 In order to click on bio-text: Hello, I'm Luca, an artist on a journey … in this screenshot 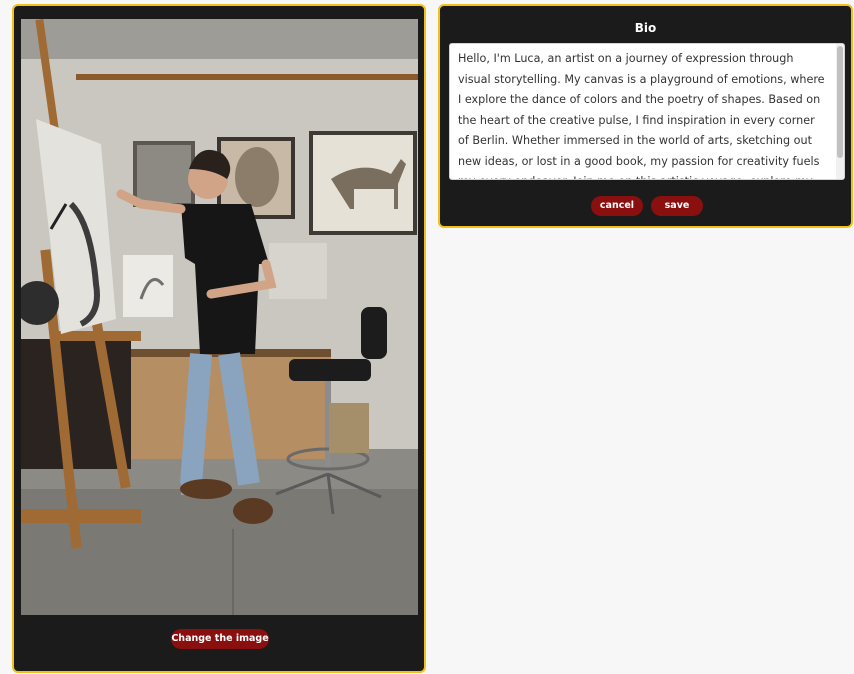, I will do `click(642, 111)`.